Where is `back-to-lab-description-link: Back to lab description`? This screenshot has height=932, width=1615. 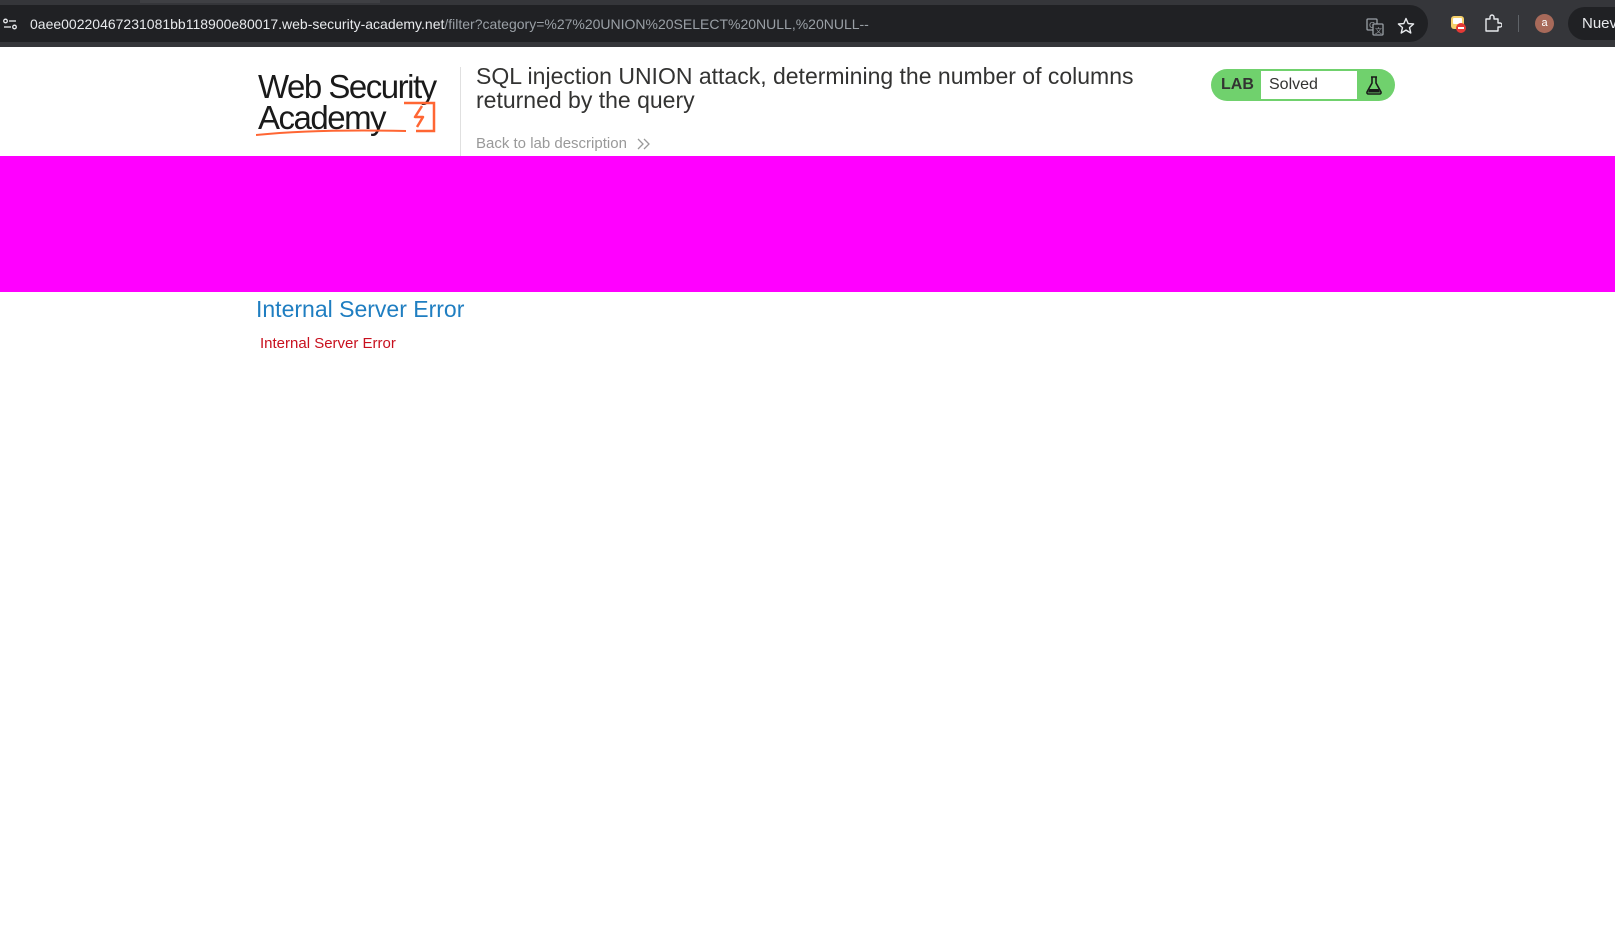
back-to-lab-description-link: Back to lab description is located at coordinates (563, 143).